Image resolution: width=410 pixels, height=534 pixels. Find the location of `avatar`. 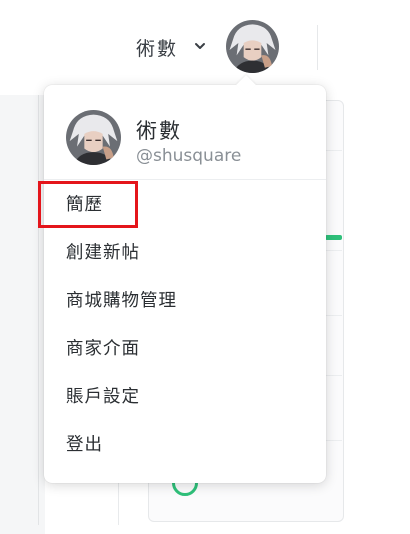

avatar is located at coordinates (93, 137).